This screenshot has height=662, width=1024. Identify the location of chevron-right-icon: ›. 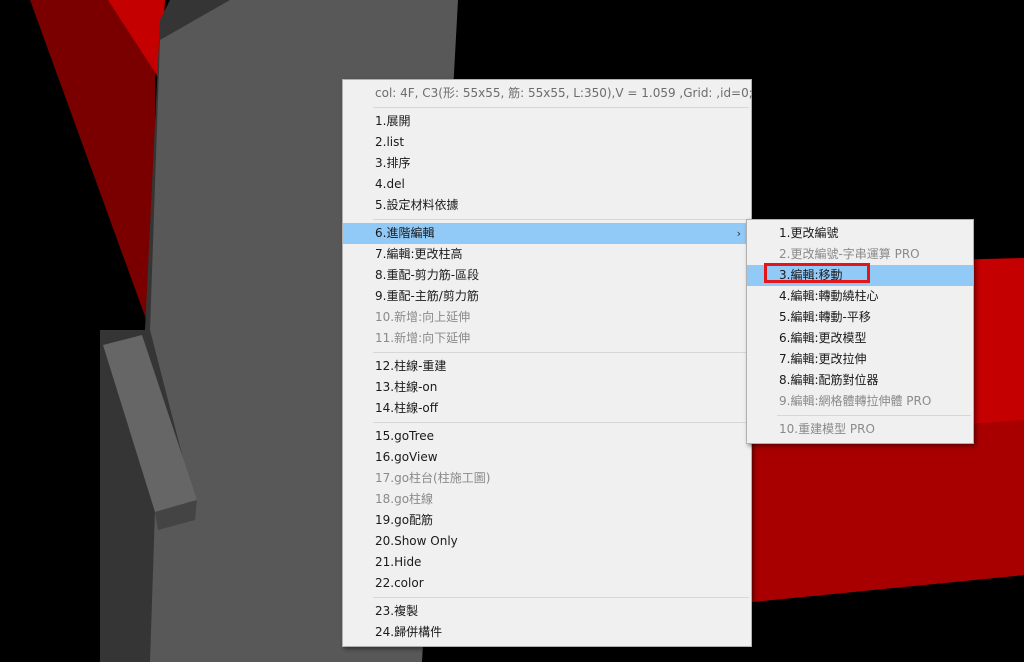
(738, 233).